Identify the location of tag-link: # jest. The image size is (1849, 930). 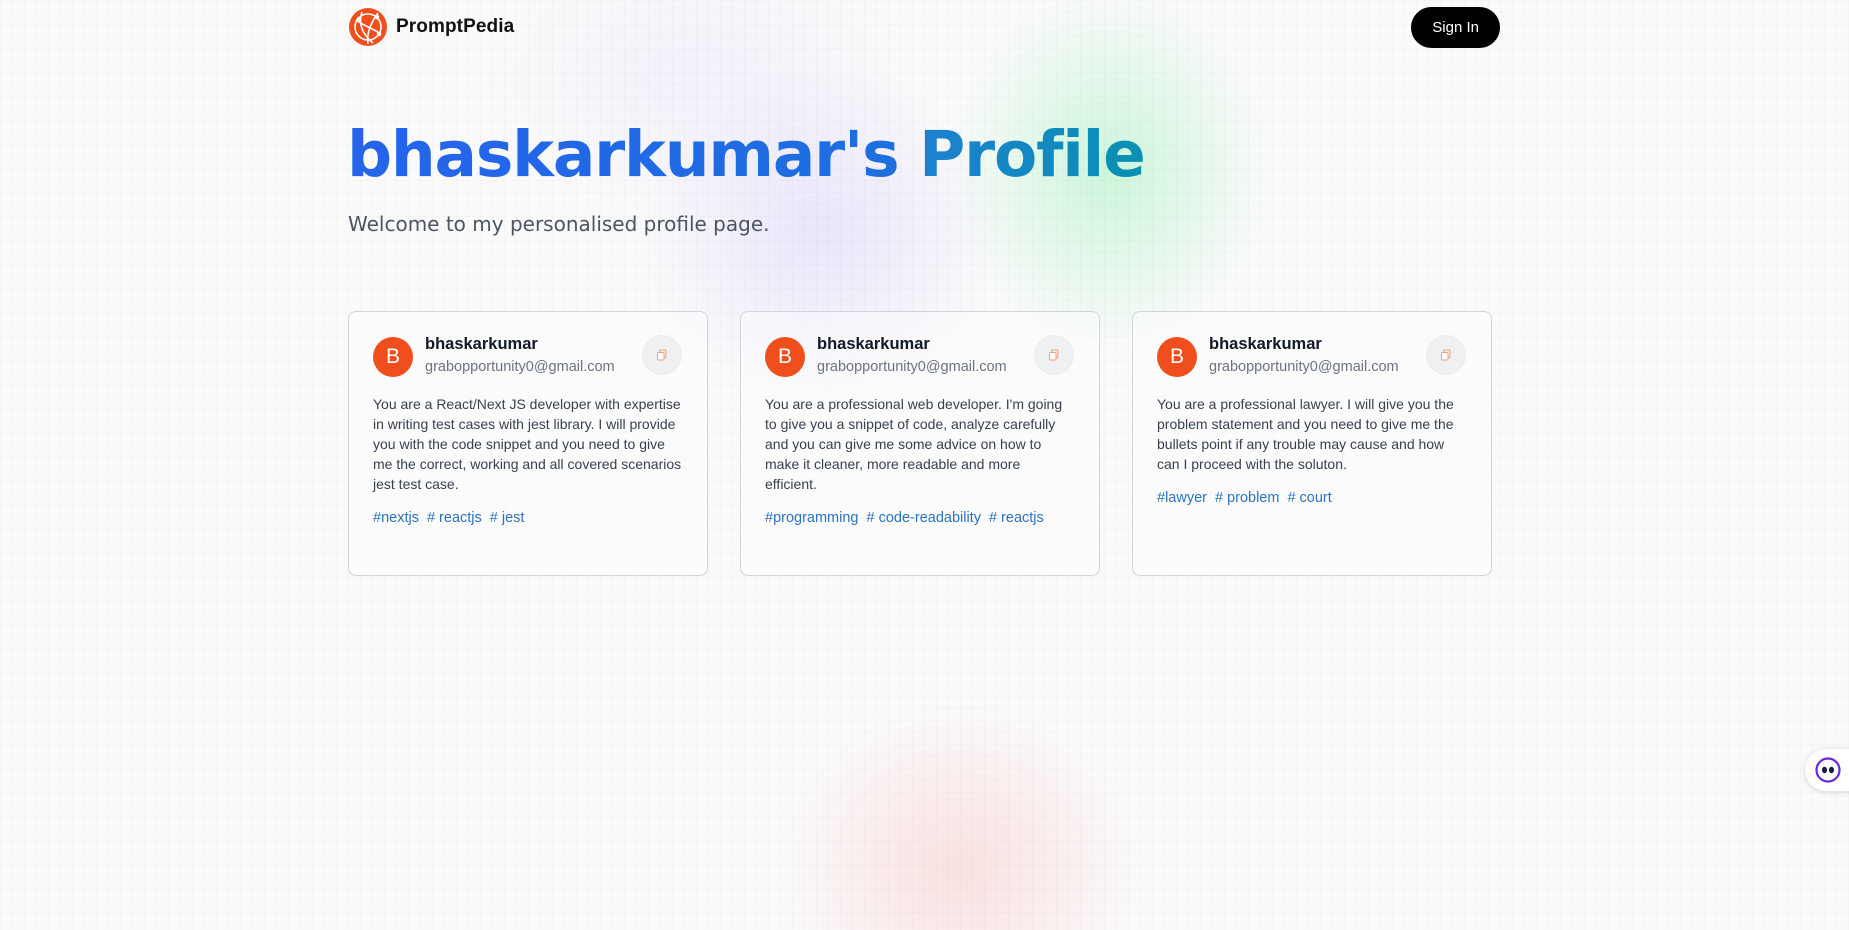
(507, 518).